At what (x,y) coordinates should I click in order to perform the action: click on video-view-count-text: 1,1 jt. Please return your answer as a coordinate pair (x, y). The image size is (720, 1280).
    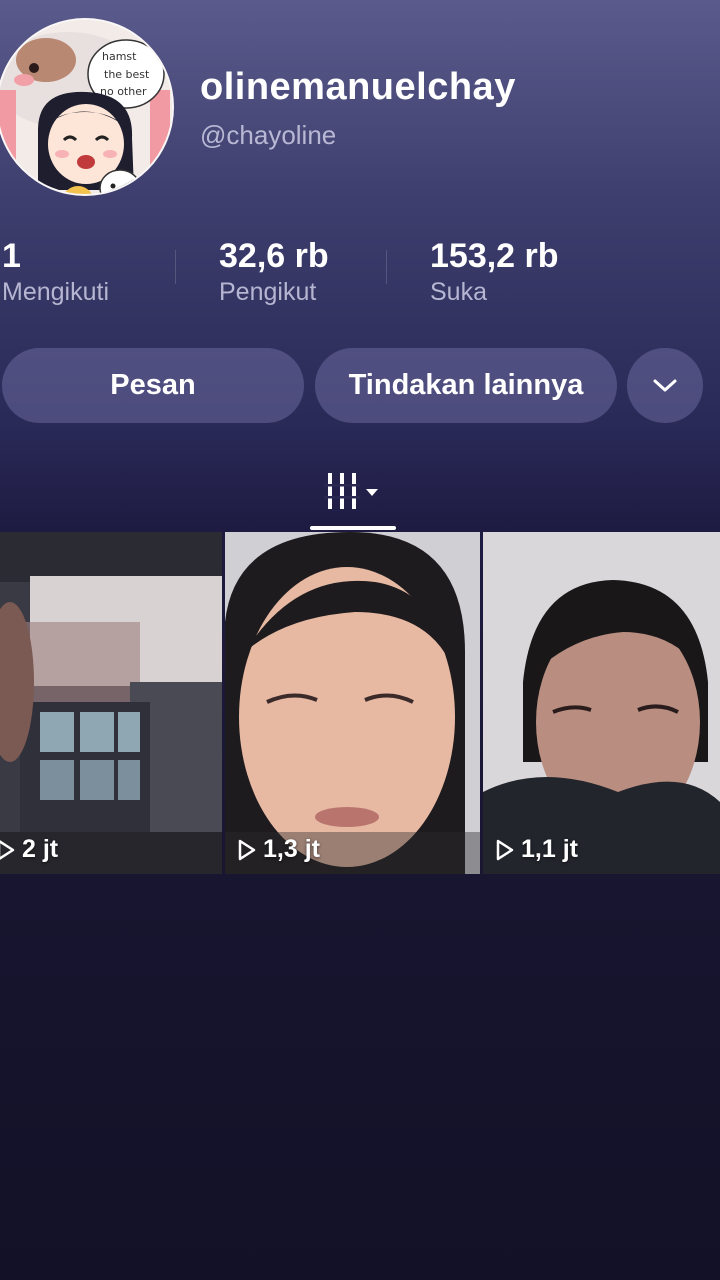
    Looking at the image, I should click on (549, 849).